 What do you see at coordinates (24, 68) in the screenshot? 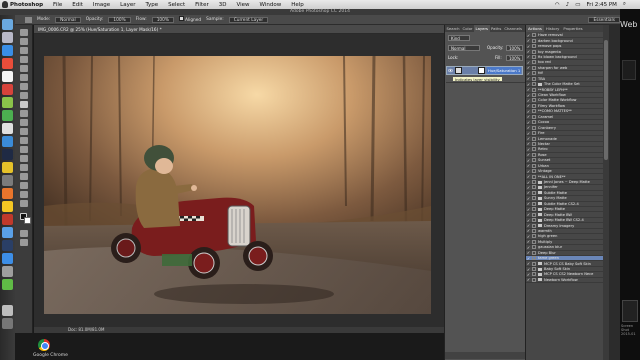
I see `crop-tool-icon` at bounding box center [24, 68].